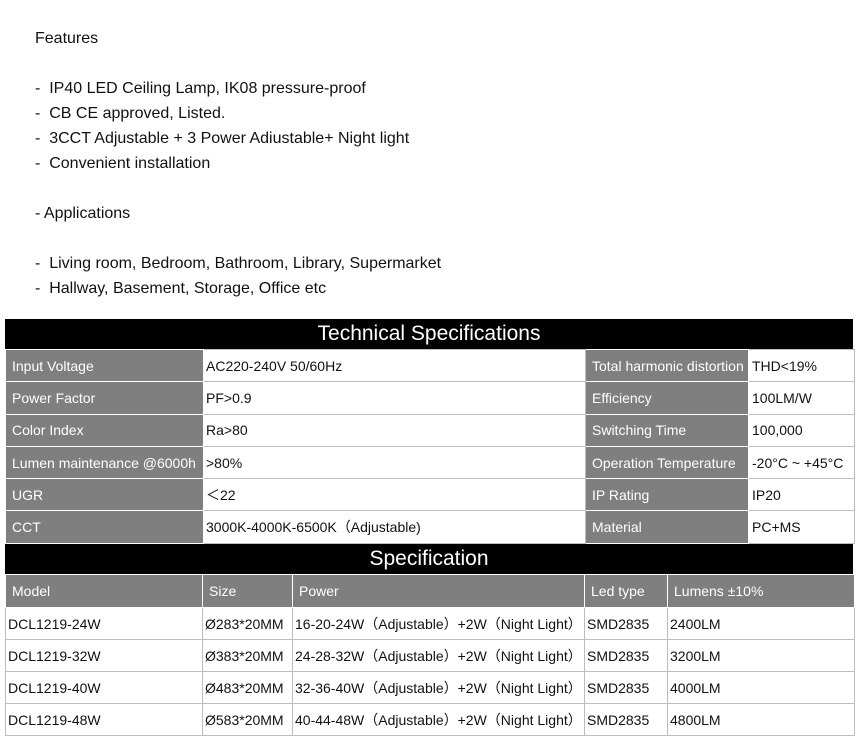  I want to click on tech-spec-row: Power Factor PF>0.9 Efficiency 100LM/W, so click(430, 398).